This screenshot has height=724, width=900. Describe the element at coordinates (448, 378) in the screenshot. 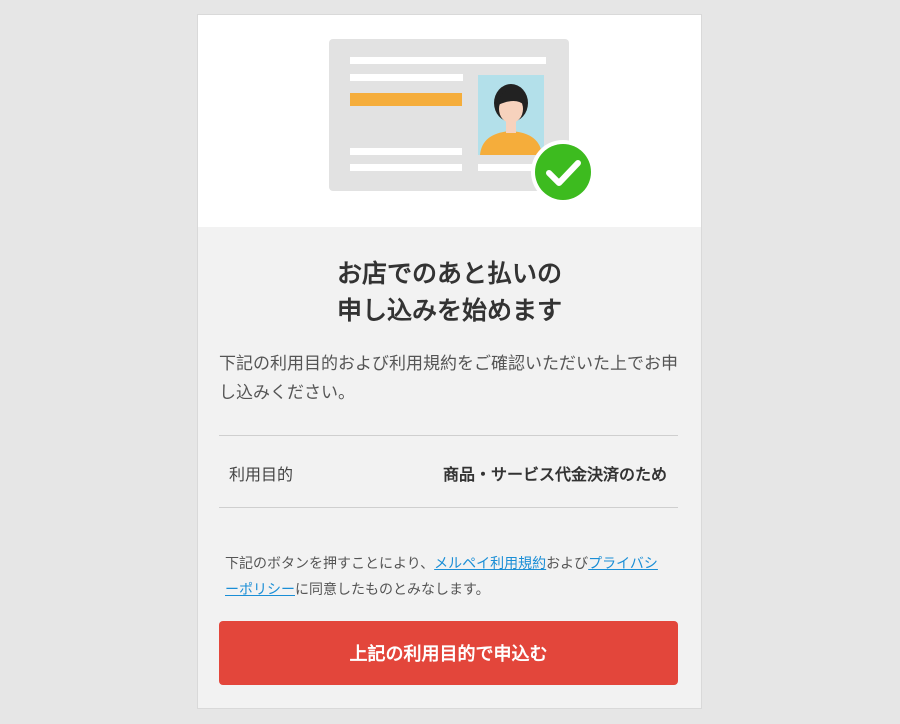

I see `description-text: 下記の利用目的および利用規約をご確認いただいた上でお申し込みください。` at that location.